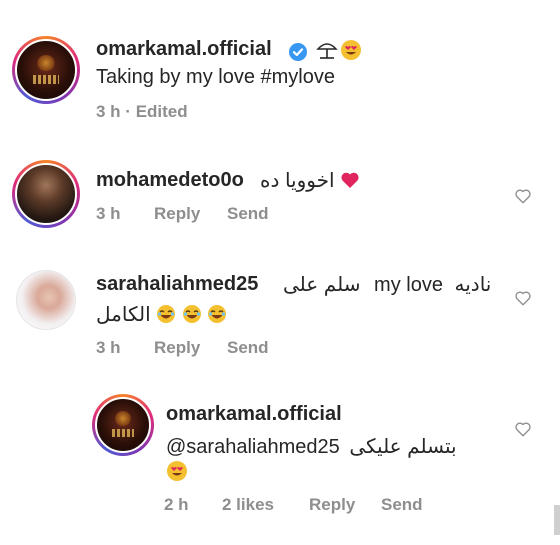 The width and height of the screenshot is (560, 545). What do you see at coordinates (123, 425) in the screenshot?
I see `reply-author-avatar` at bounding box center [123, 425].